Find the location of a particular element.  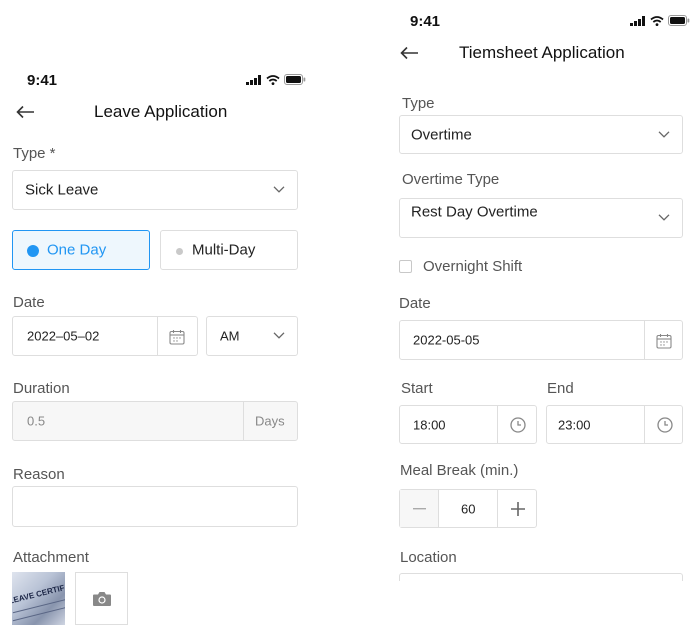

add-photo-button is located at coordinates (101, 598).